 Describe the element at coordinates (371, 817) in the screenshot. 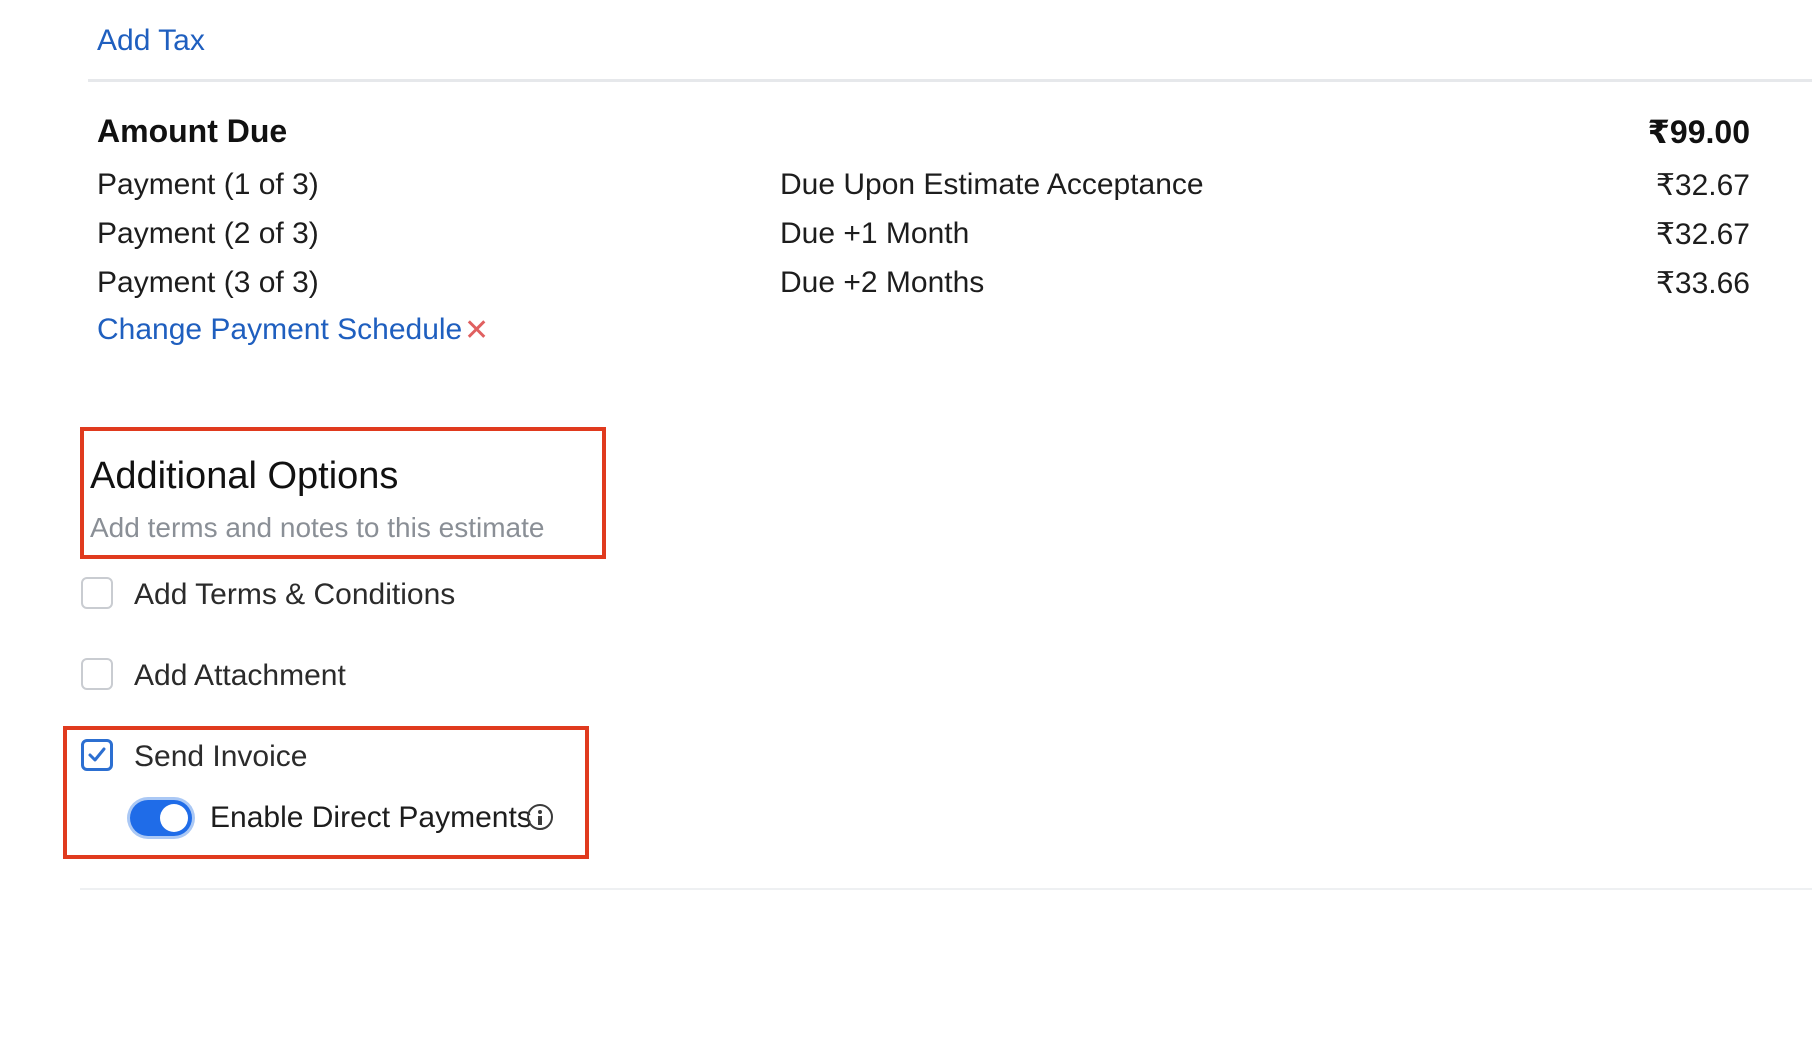

I see `direct-payments-label: Enable Direct Payments` at that location.